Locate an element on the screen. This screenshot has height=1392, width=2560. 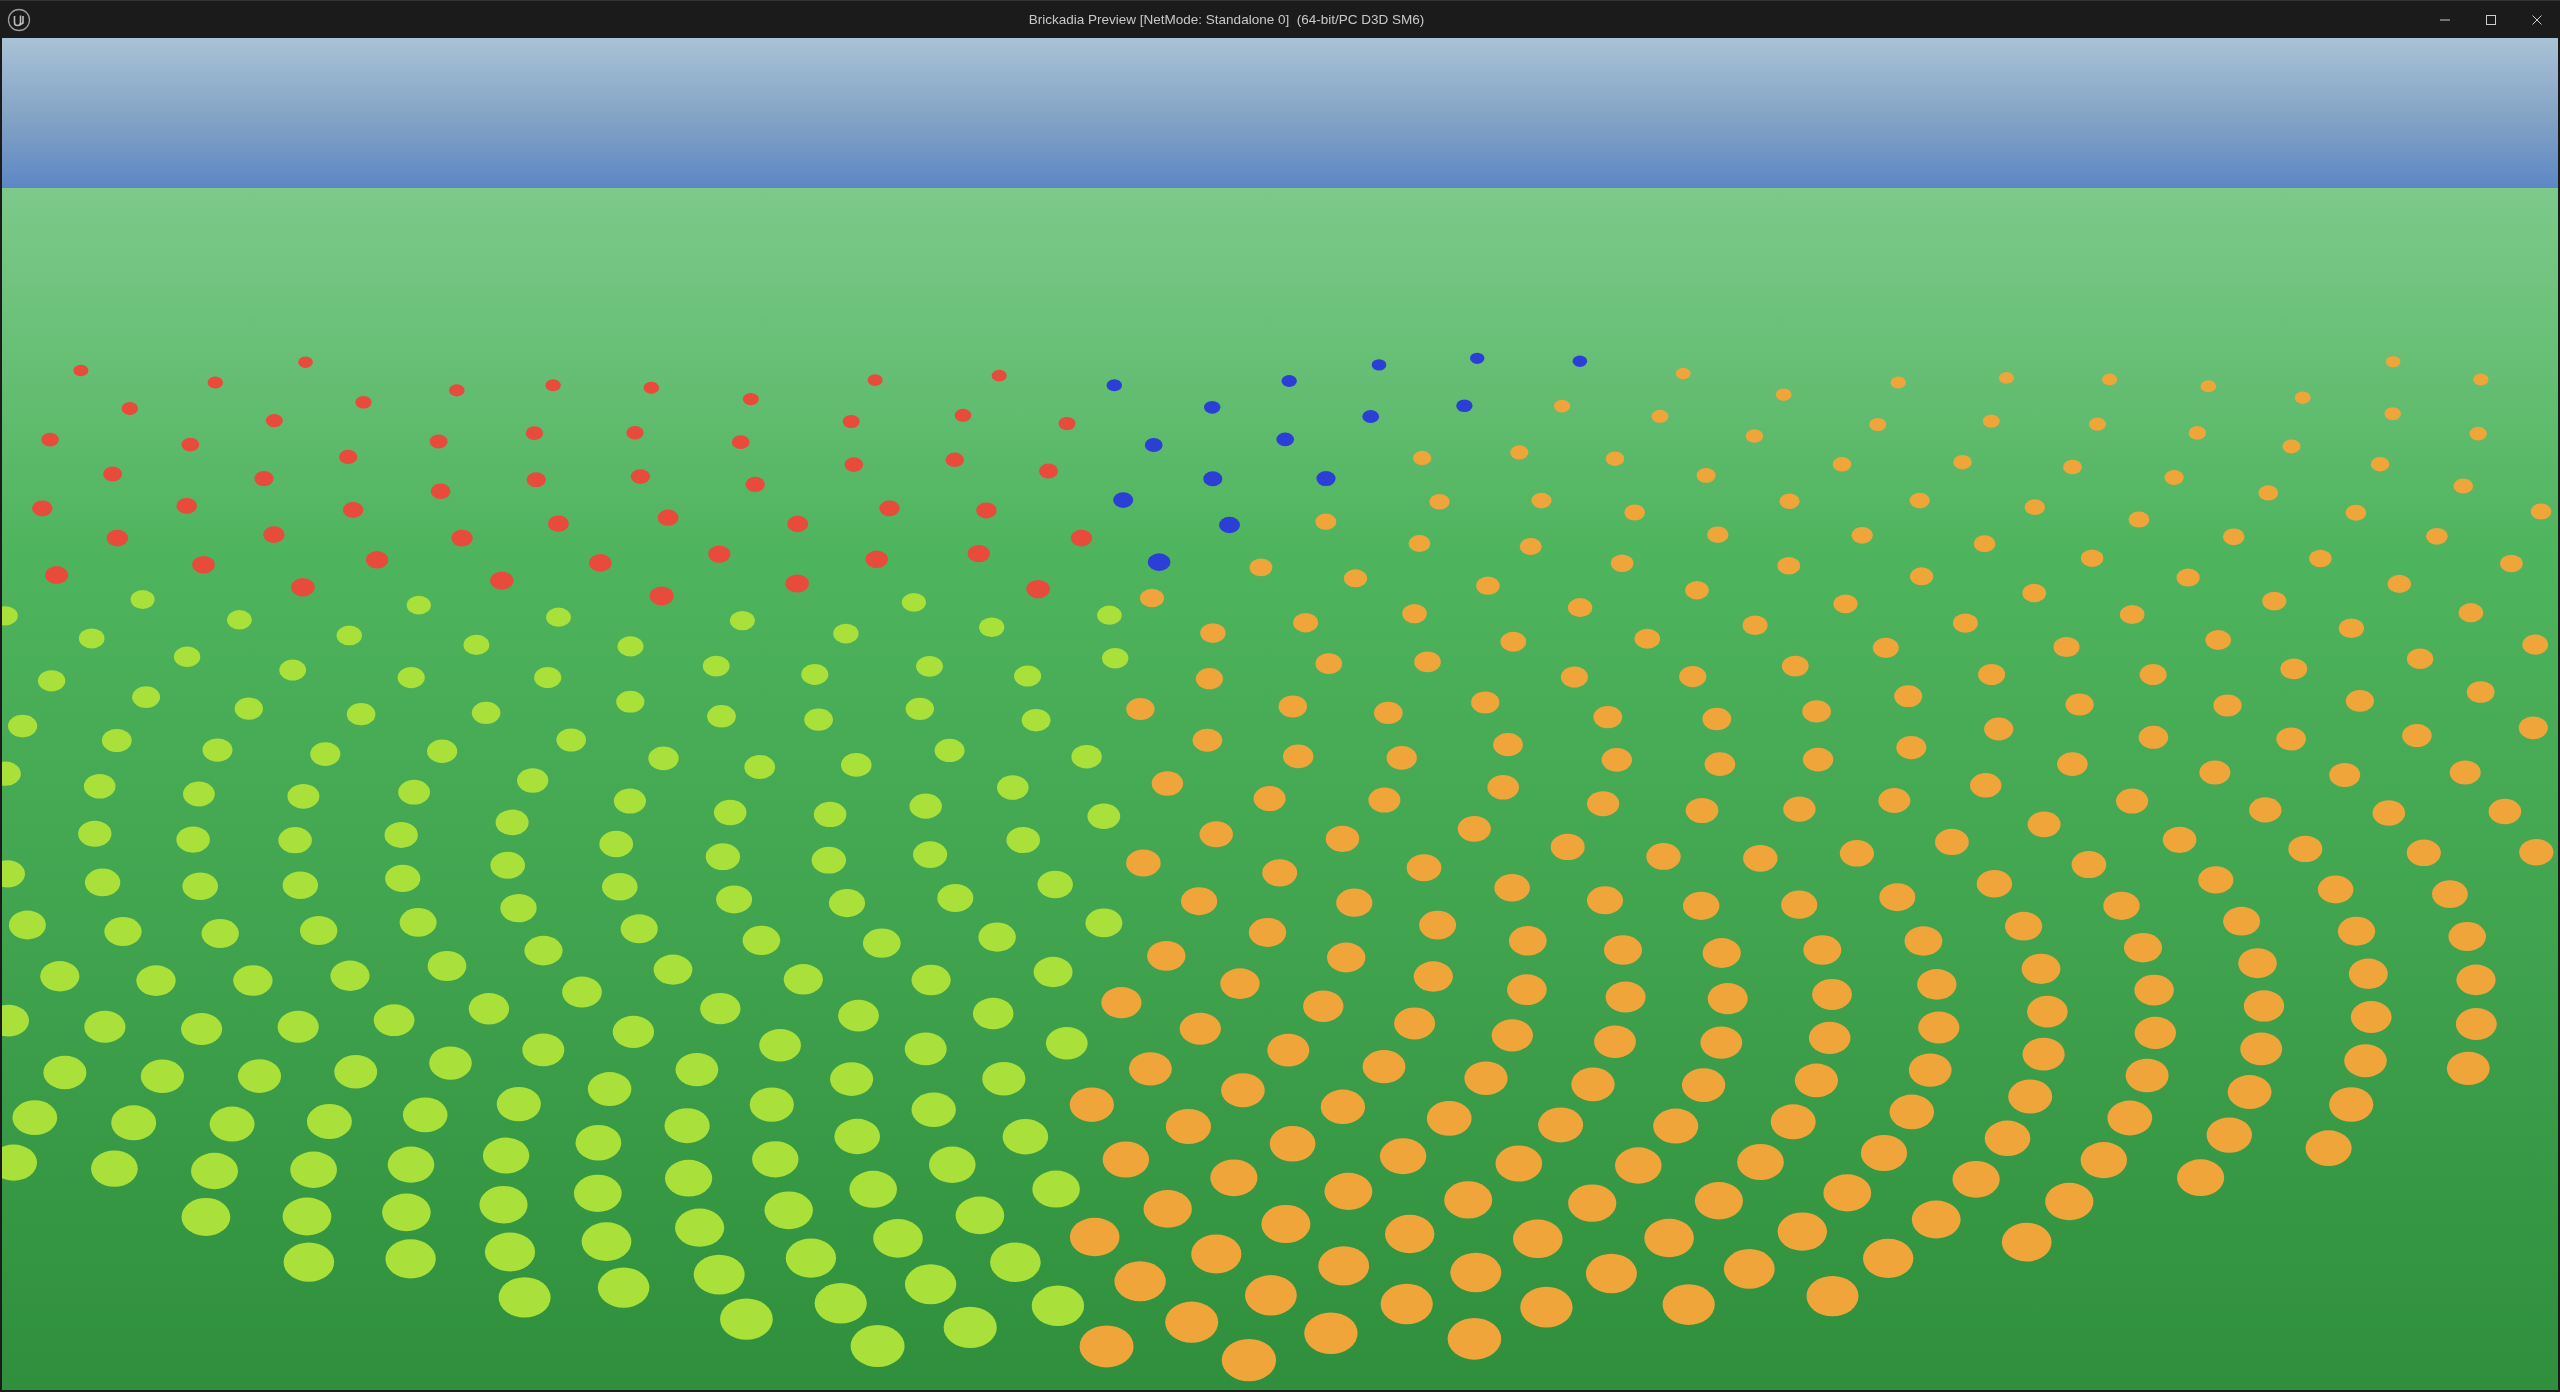
maximize-icon is located at coordinates (2491, 19).